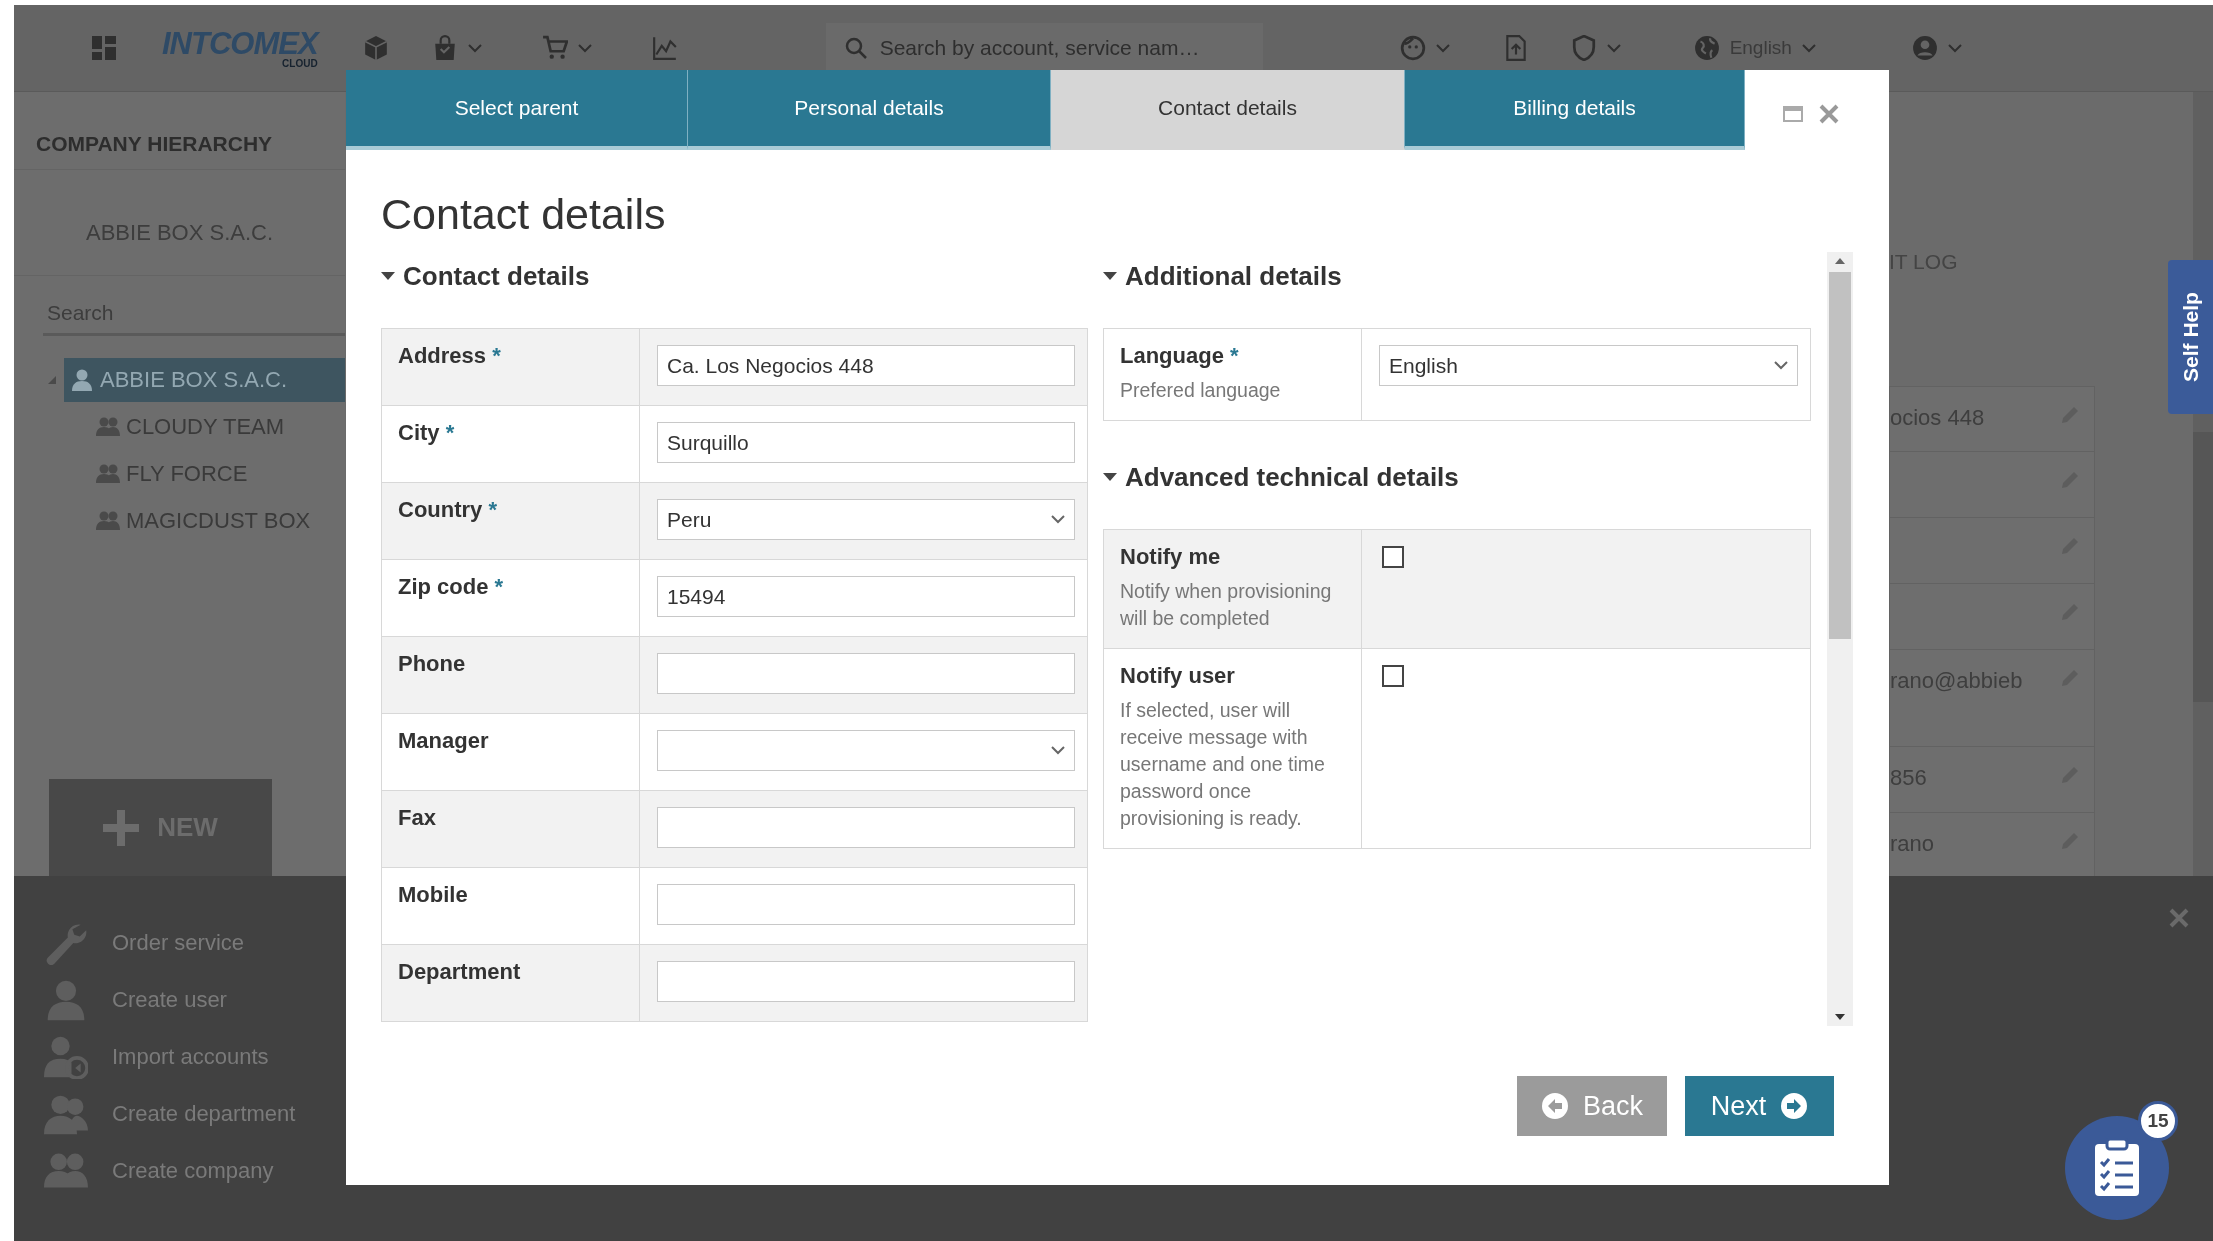  I want to click on back-button: Back, so click(1592, 1106).